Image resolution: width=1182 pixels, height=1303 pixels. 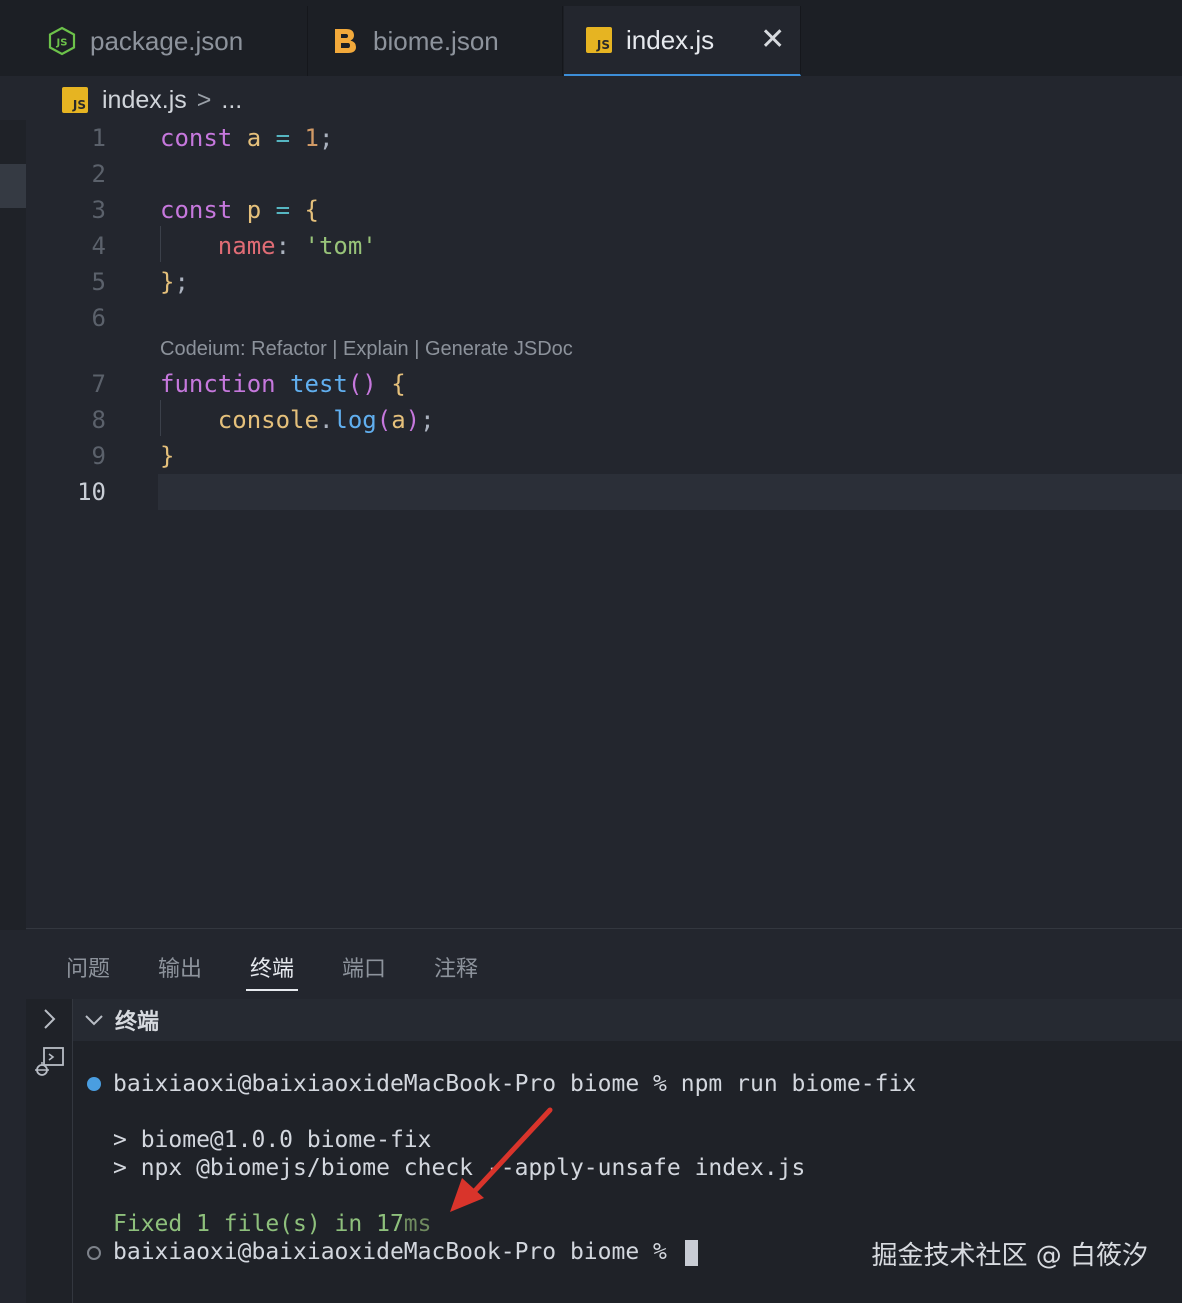 What do you see at coordinates (272, 1224) in the screenshot?
I see `terminal-line: Fixed 1 file(s) in 17ms` at bounding box center [272, 1224].